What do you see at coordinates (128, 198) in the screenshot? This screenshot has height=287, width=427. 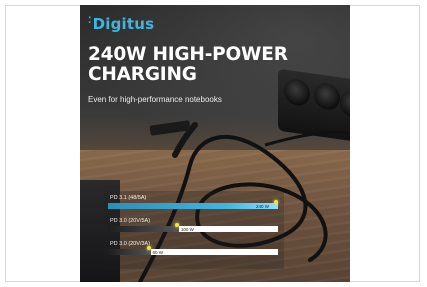 I see `bar-label: PD 3.1 (48/5A)` at bounding box center [128, 198].